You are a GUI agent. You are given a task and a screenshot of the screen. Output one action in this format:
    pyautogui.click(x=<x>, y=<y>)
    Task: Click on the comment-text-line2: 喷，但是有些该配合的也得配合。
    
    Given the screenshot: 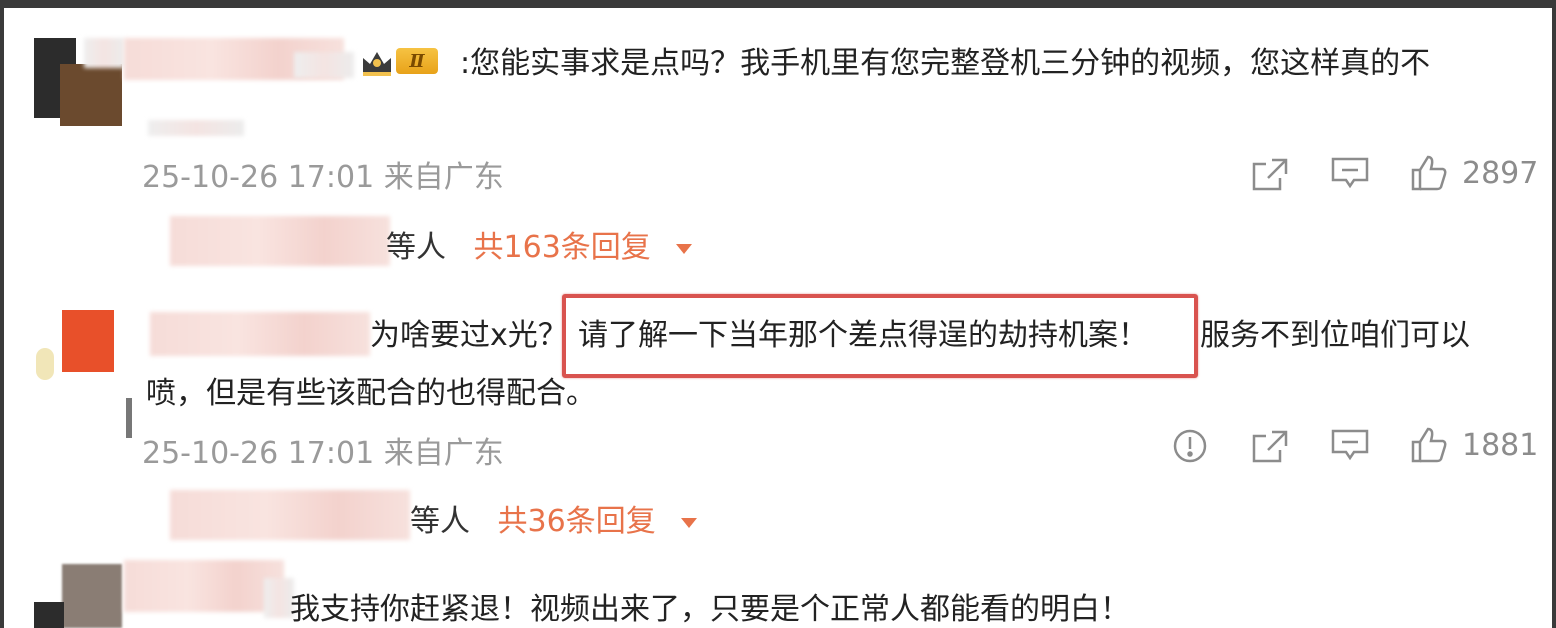 What is the action you would take?
    pyautogui.click(x=371, y=393)
    